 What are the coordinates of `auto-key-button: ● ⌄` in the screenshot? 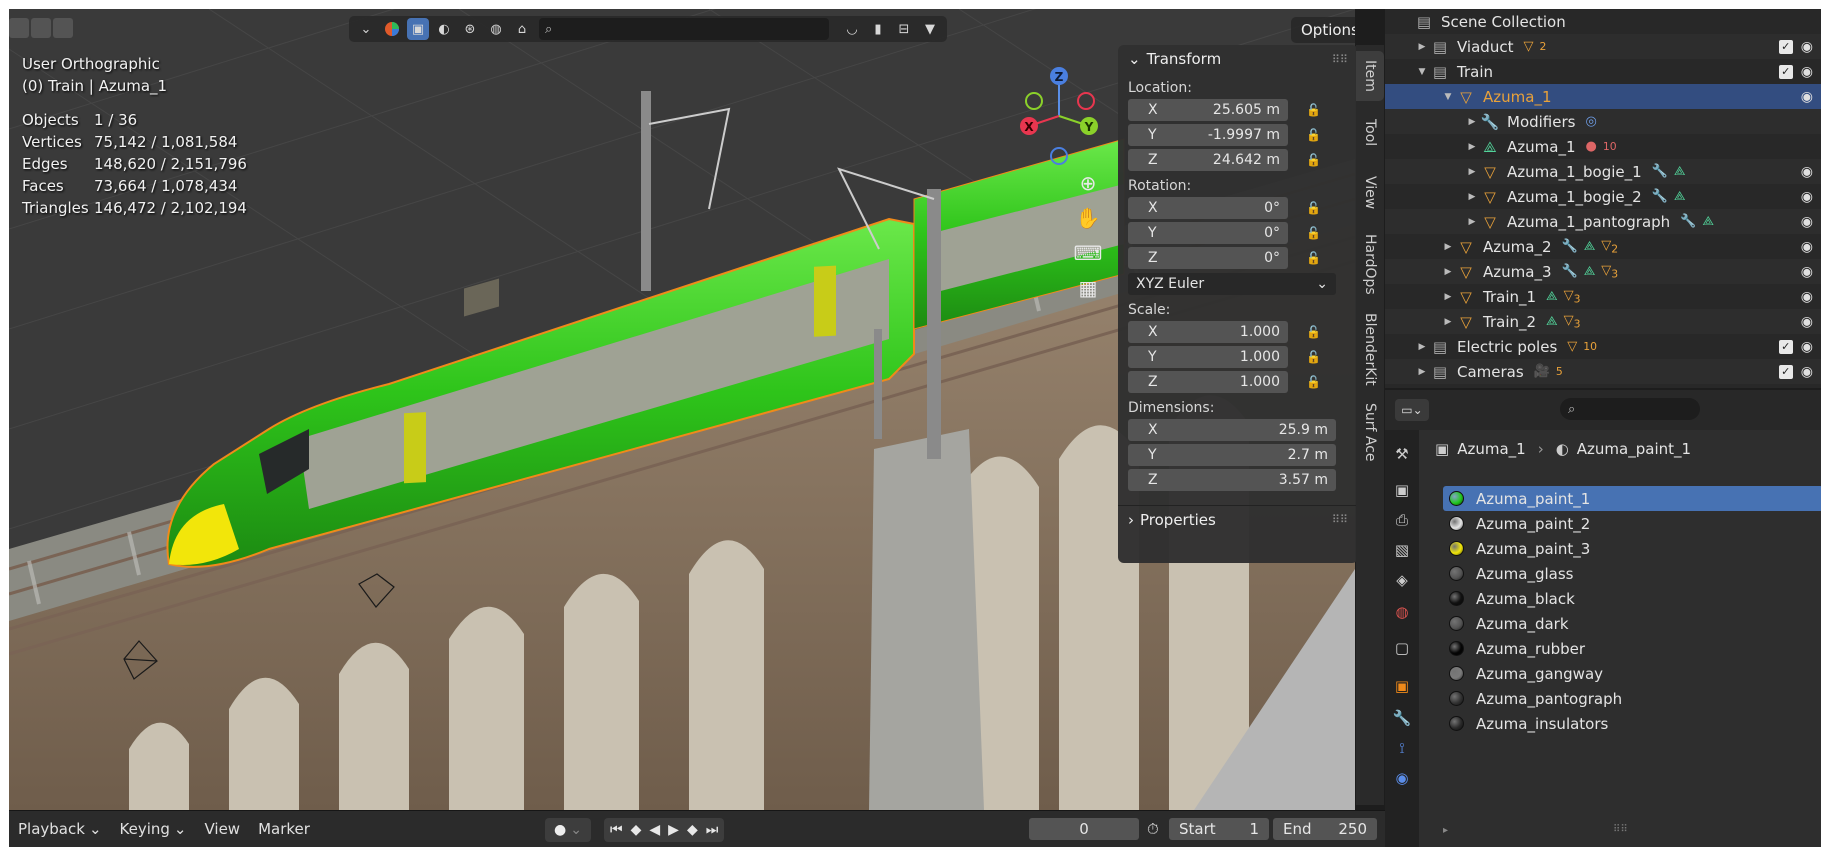 It's located at (568, 830).